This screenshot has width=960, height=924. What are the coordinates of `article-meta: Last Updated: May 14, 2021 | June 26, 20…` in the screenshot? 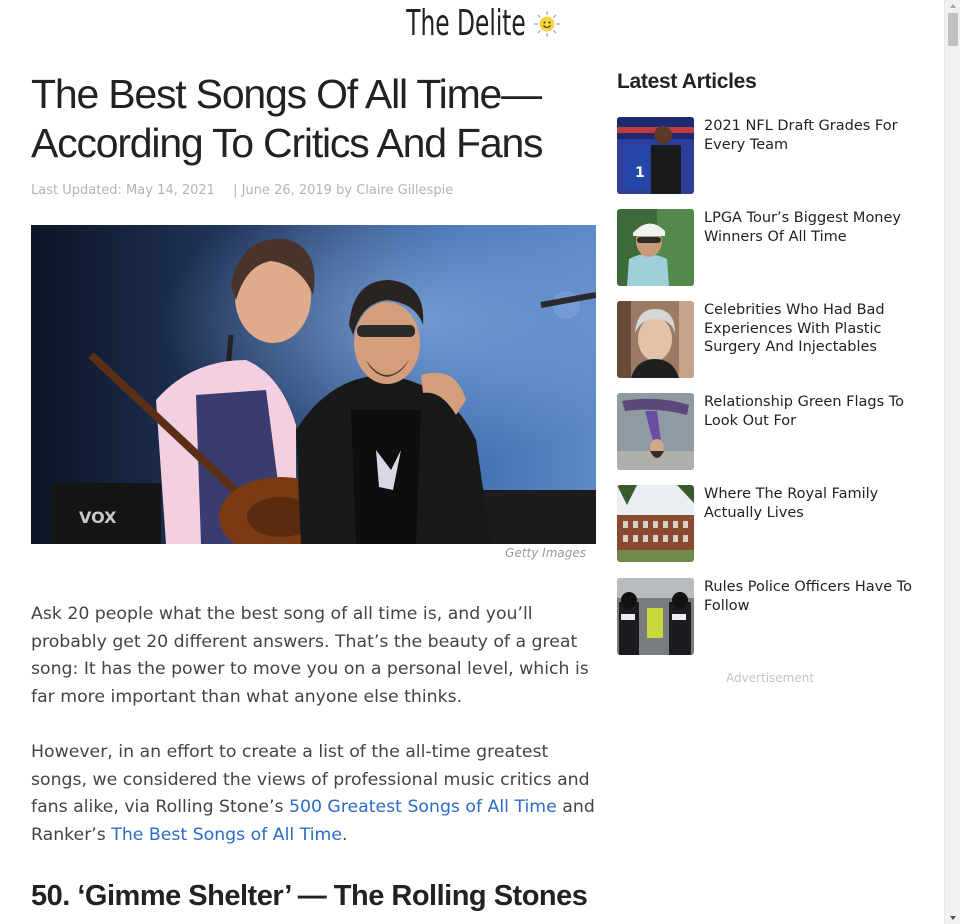 It's located at (242, 190).